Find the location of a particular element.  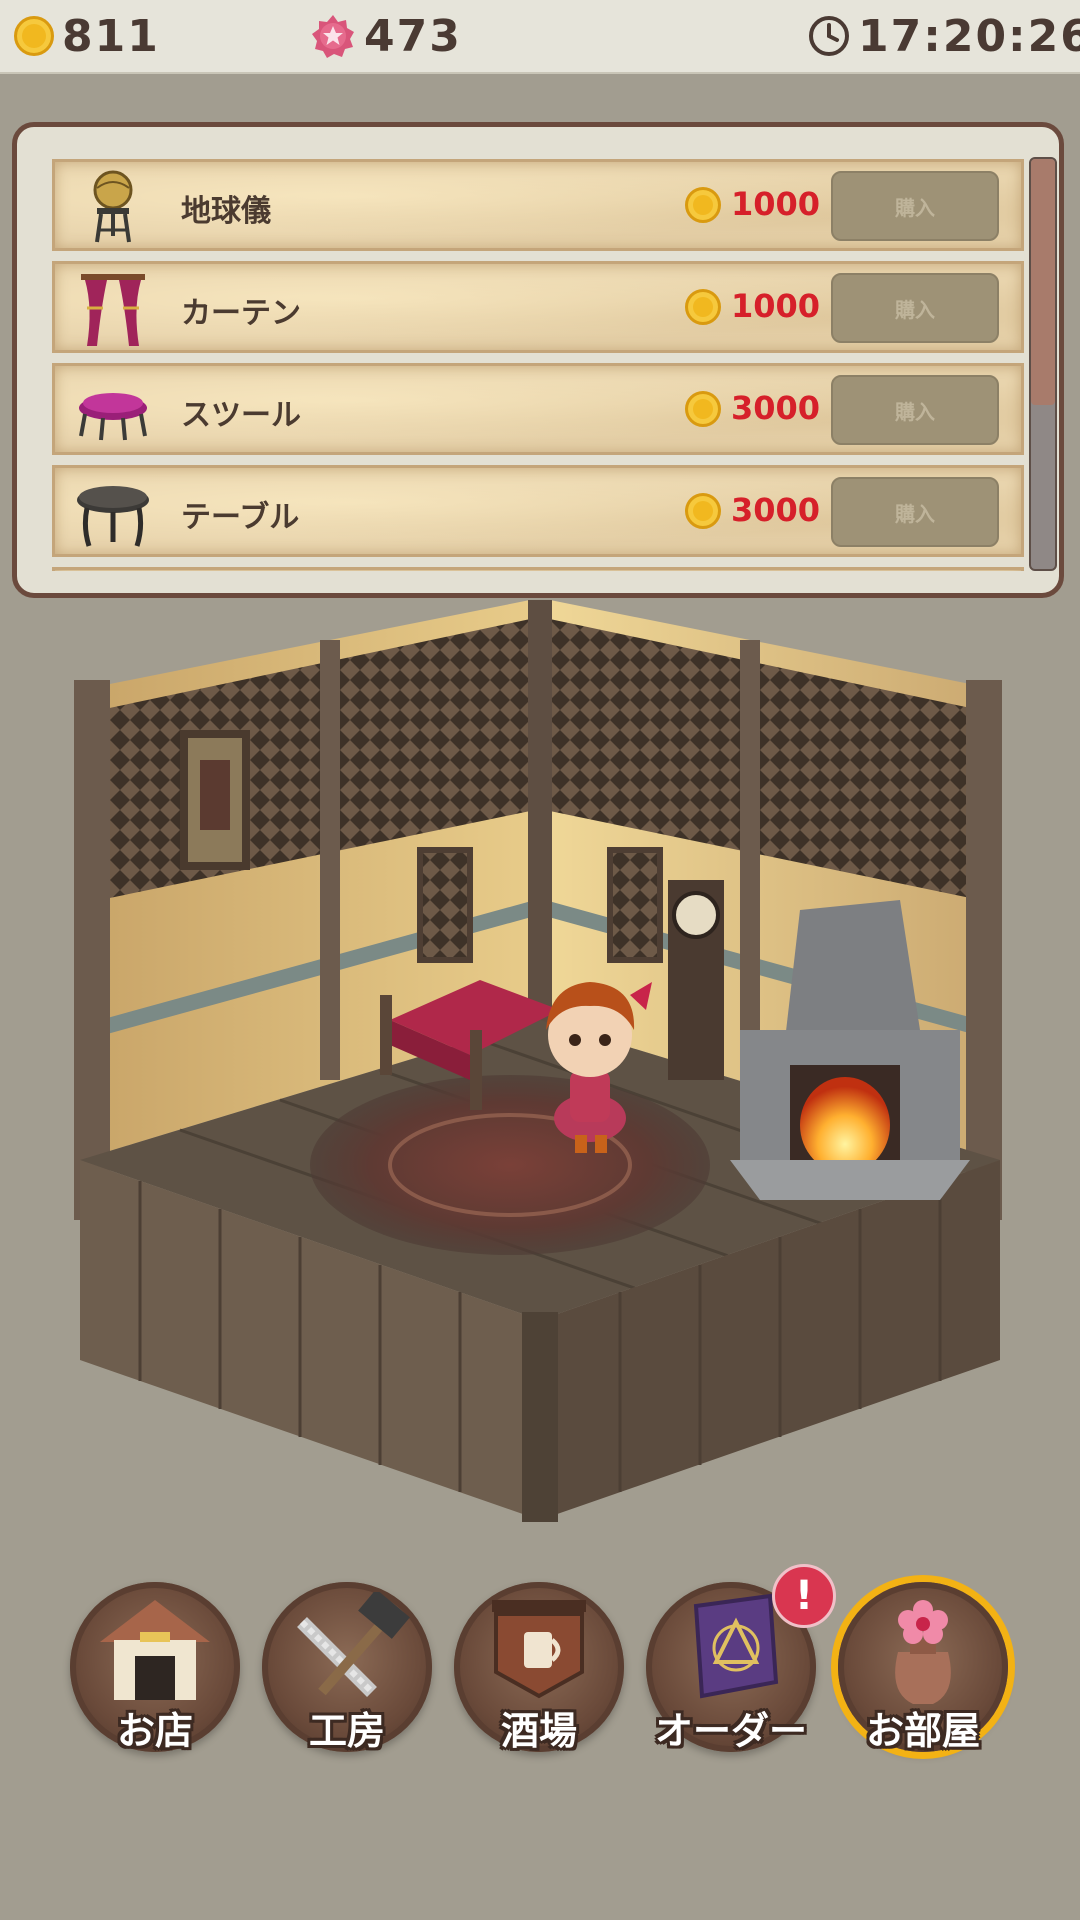

shop-item-row: テーブル 3000 購入 is located at coordinates (538, 511).